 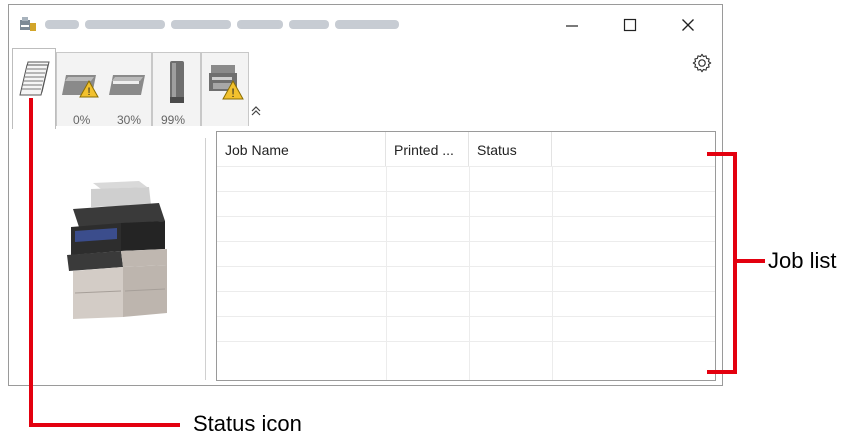 What do you see at coordinates (722, 372) in the screenshot?
I see `job-list-bracket-bottom` at bounding box center [722, 372].